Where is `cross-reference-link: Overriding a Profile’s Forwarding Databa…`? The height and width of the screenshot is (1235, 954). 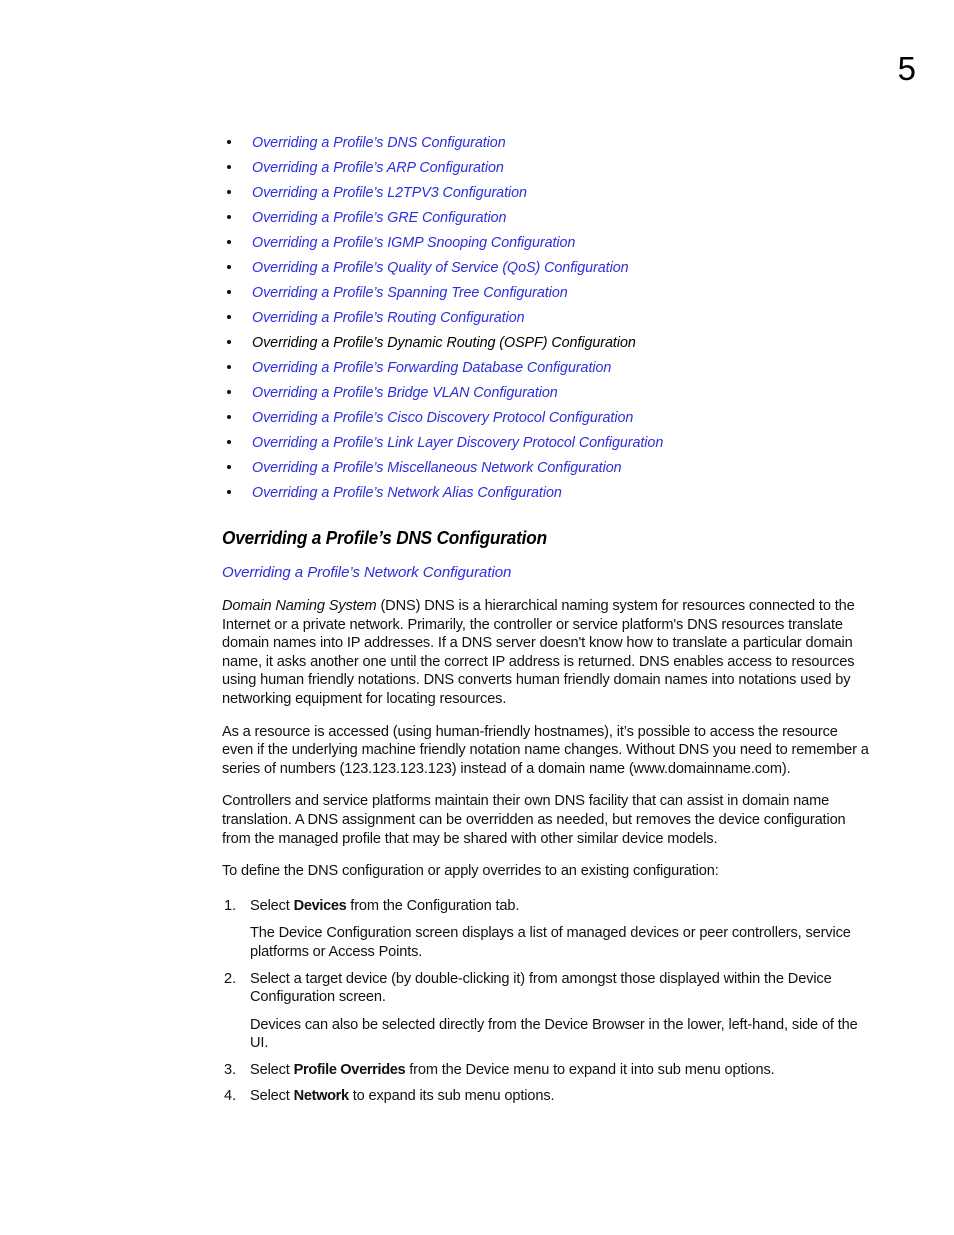
cross-reference-link: Overriding a Profile’s Forwarding Databa… is located at coordinates (431, 368).